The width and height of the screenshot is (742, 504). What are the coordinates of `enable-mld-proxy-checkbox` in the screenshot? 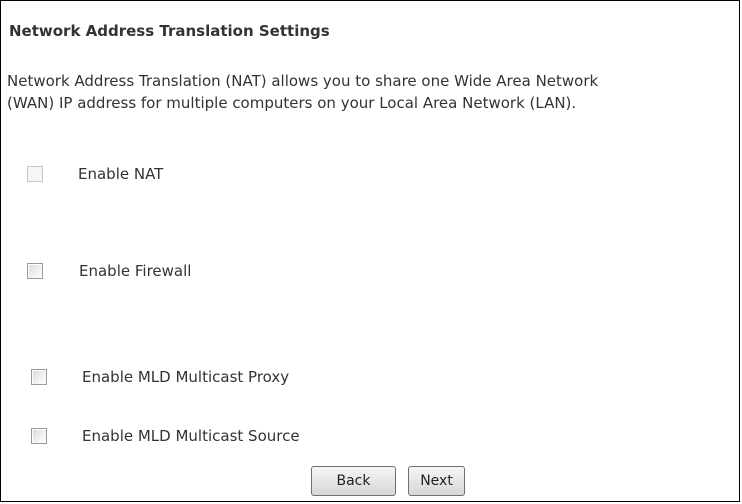 It's located at (39, 377).